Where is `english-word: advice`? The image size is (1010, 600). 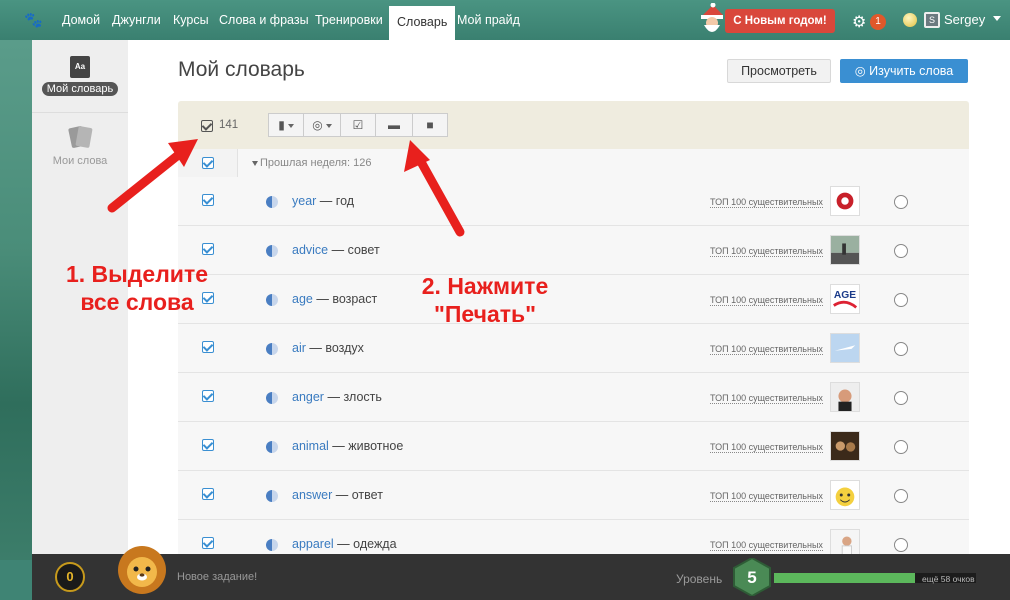
english-word: advice is located at coordinates (310, 250).